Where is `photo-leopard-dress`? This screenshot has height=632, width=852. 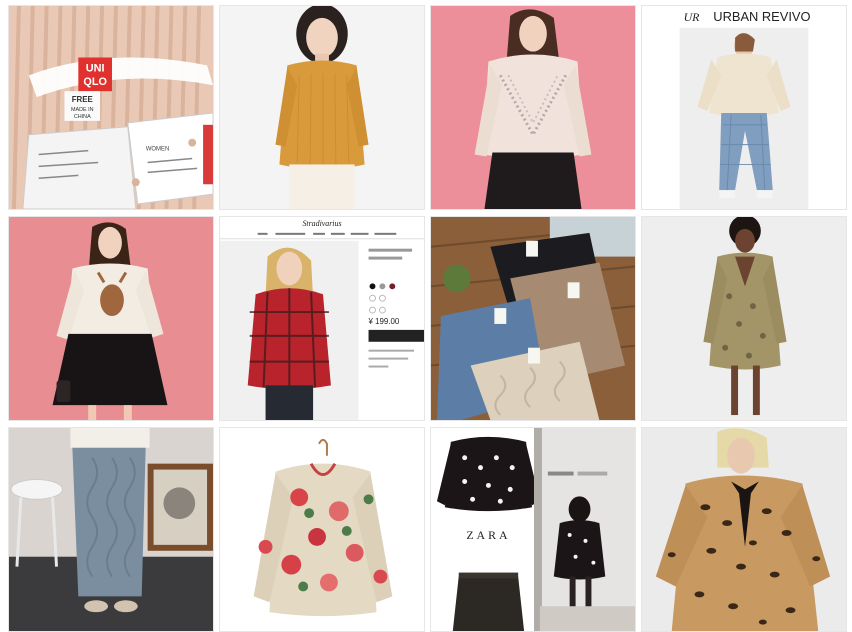 photo-leopard-dress is located at coordinates (744, 529).